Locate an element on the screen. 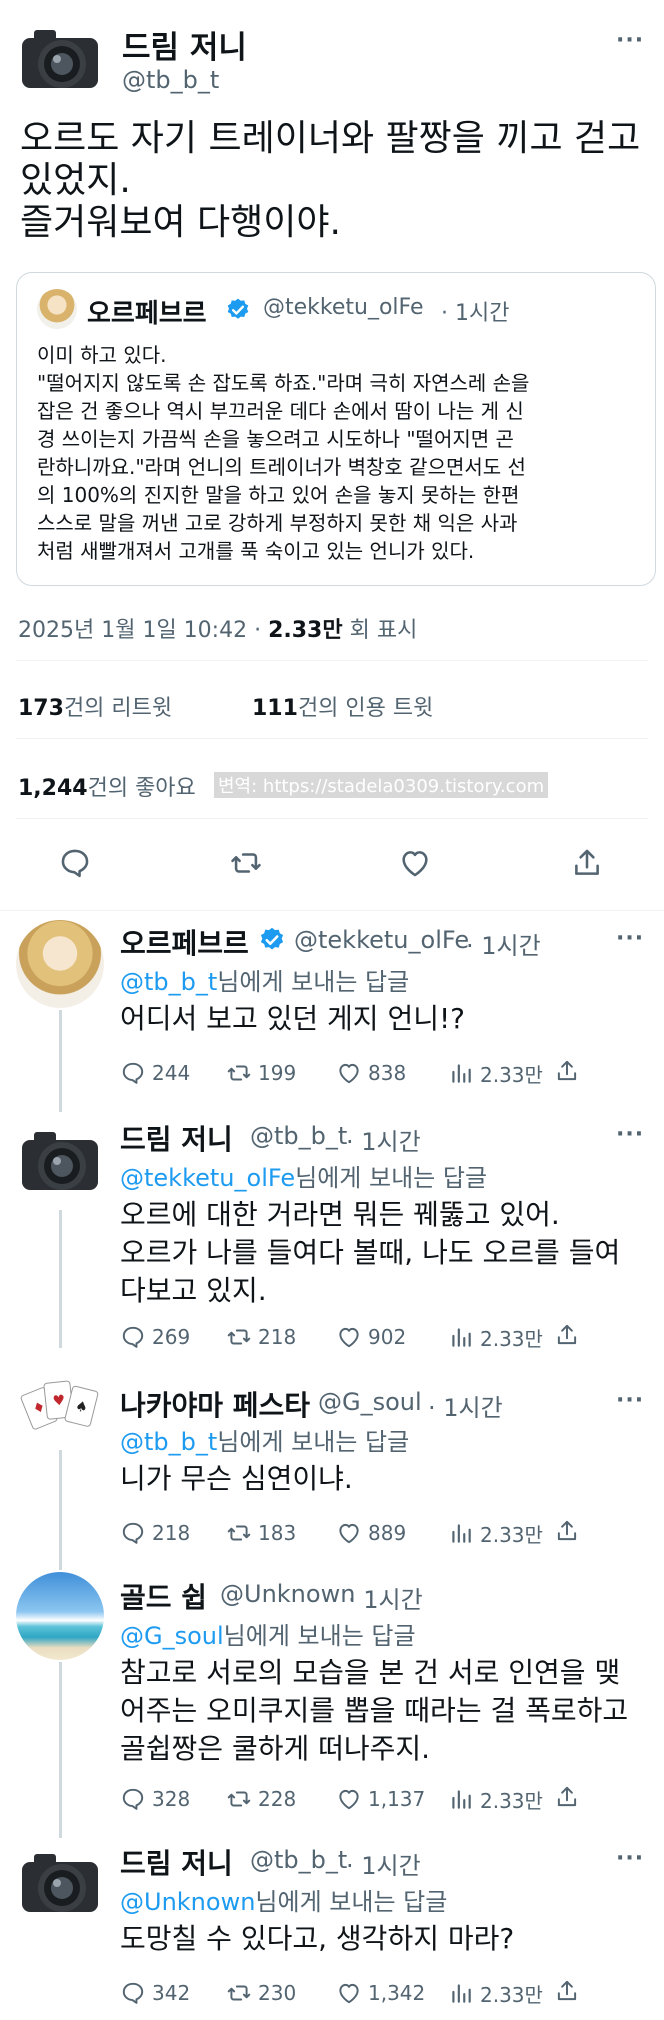 Image resolution: width=664 pixels, height=2020 pixels. likes-stat: 1,244건의 좋아요 is located at coordinates (107, 786).